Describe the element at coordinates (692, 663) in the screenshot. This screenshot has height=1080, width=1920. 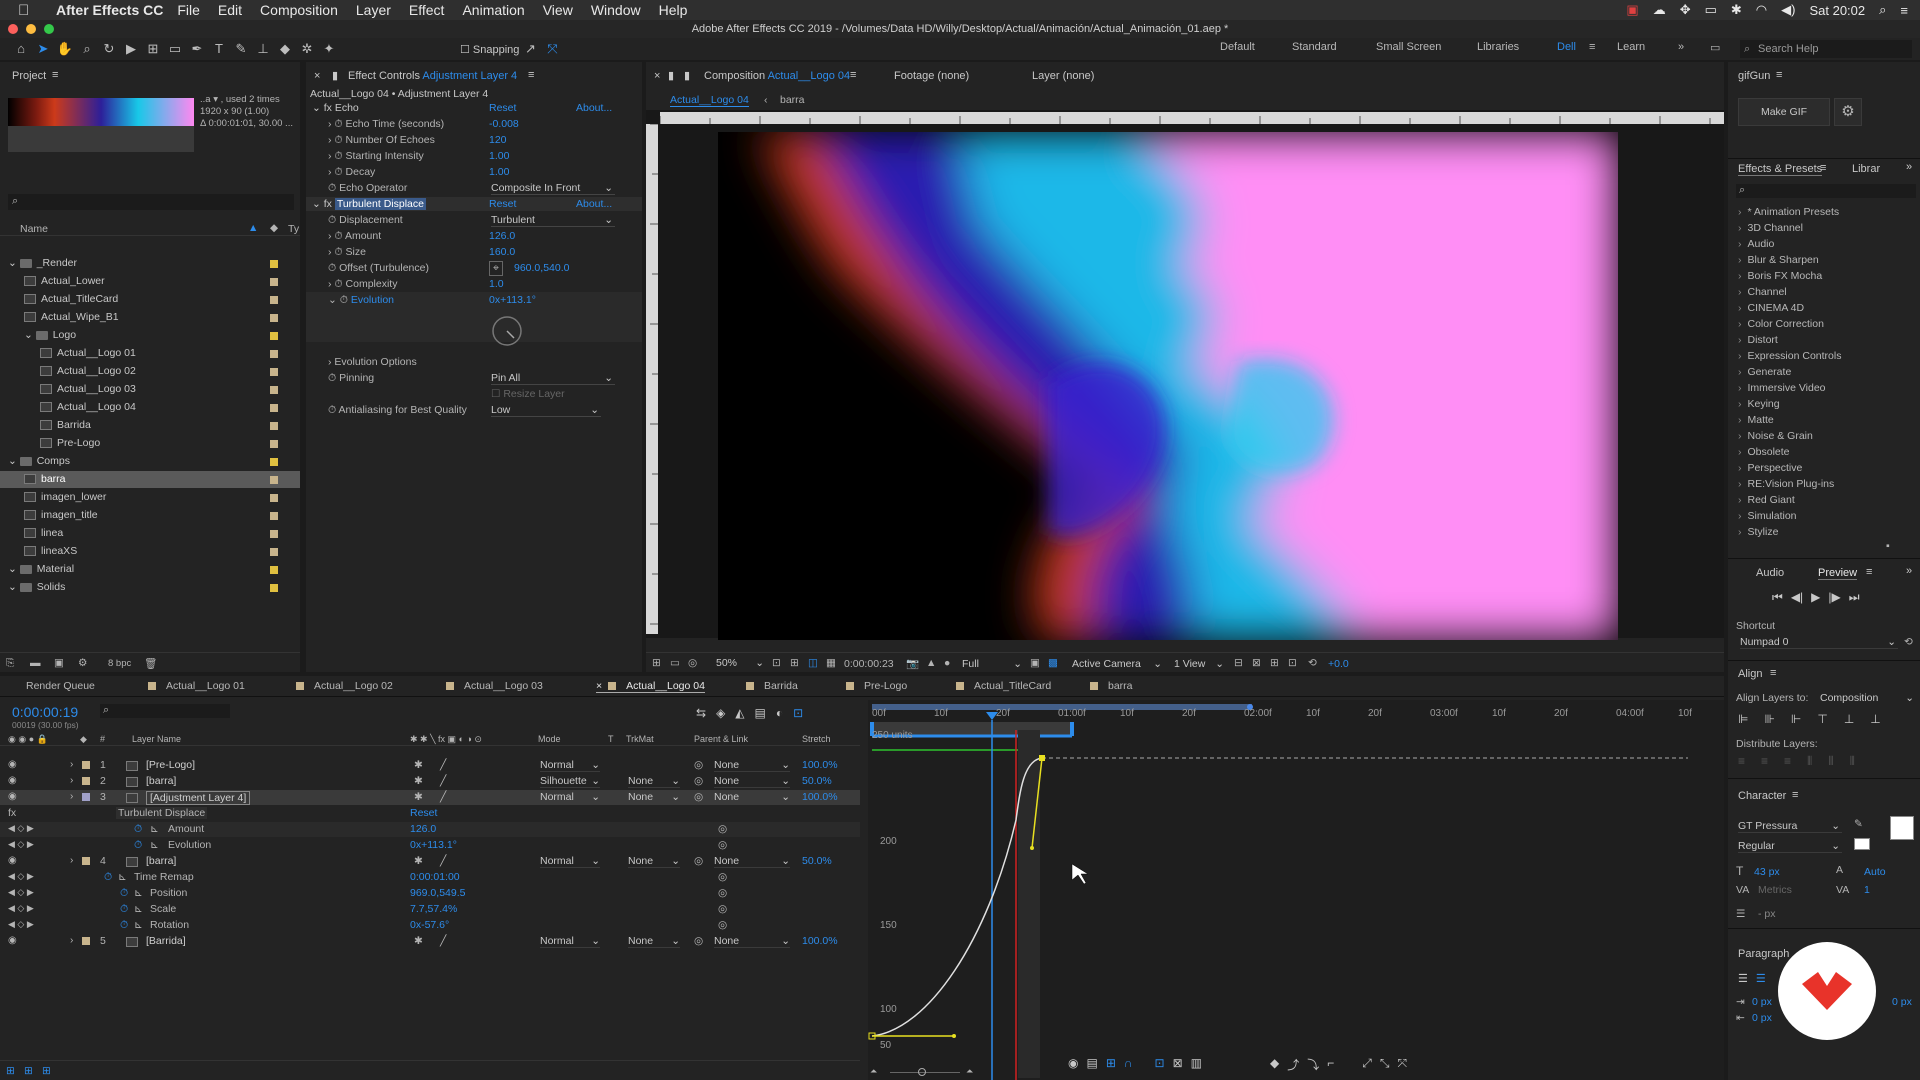
I see `mask-icon: ◎` at that location.